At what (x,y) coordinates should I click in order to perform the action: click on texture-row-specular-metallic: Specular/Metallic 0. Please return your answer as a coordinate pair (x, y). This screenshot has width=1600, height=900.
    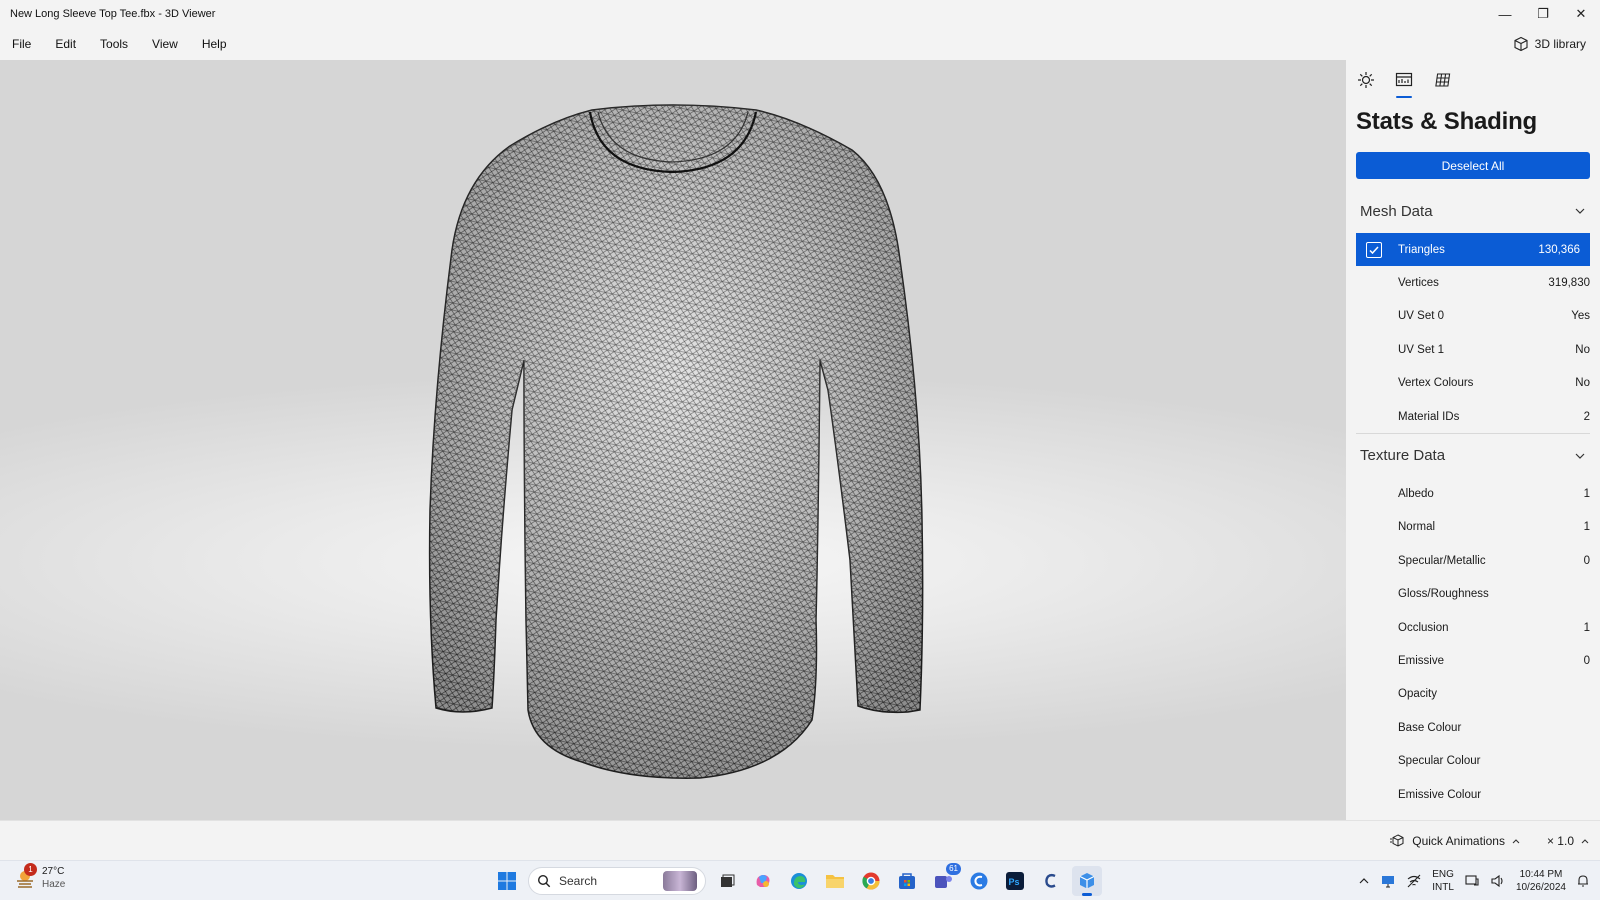
    Looking at the image, I should click on (1473, 560).